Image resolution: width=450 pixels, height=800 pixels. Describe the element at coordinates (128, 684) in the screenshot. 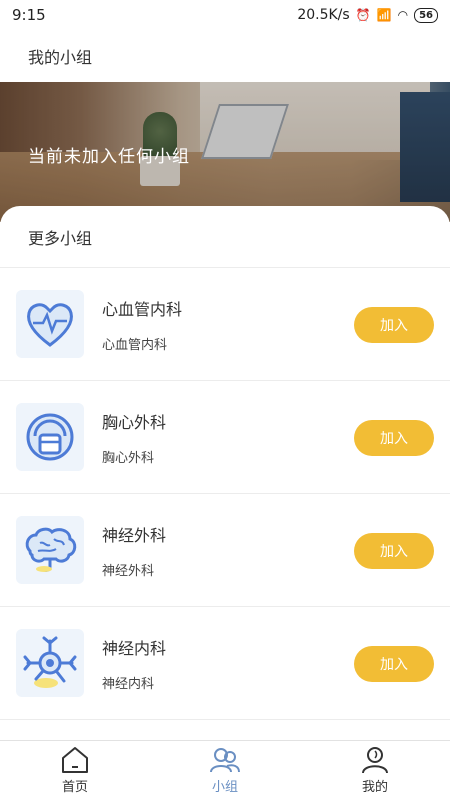

I see `group-subtitle: 神经内科` at that location.